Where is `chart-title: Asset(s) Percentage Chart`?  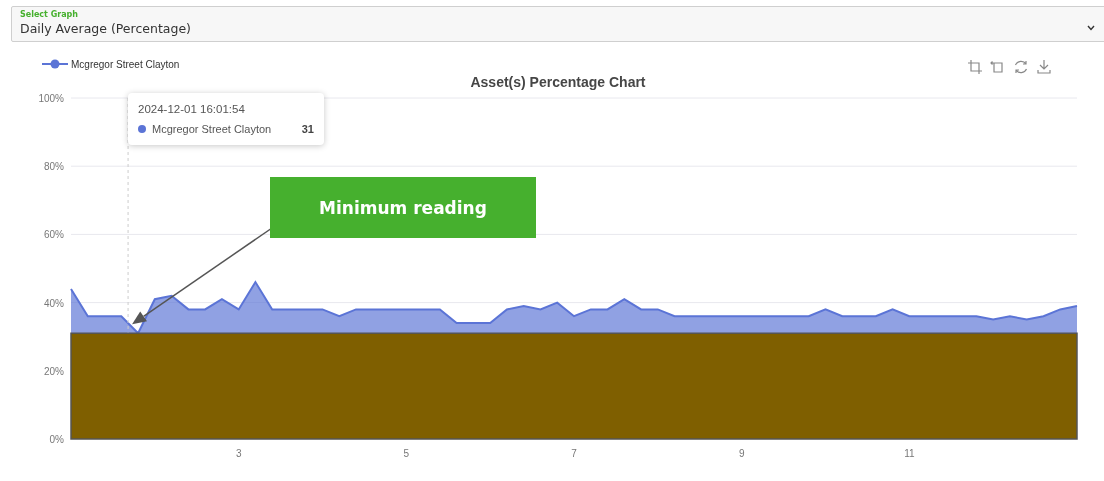 chart-title: Asset(s) Percentage Chart is located at coordinates (558, 82).